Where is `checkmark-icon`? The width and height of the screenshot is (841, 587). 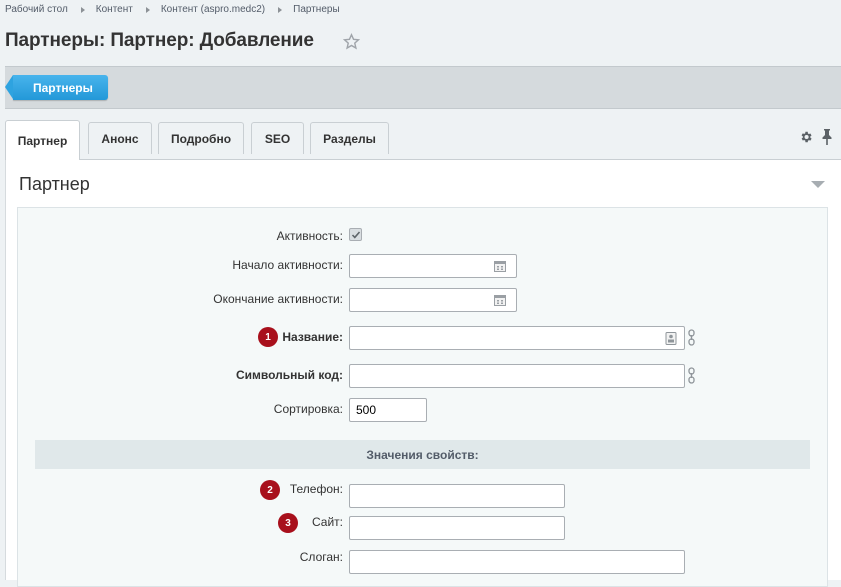
checkmark-icon is located at coordinates (356, 235).